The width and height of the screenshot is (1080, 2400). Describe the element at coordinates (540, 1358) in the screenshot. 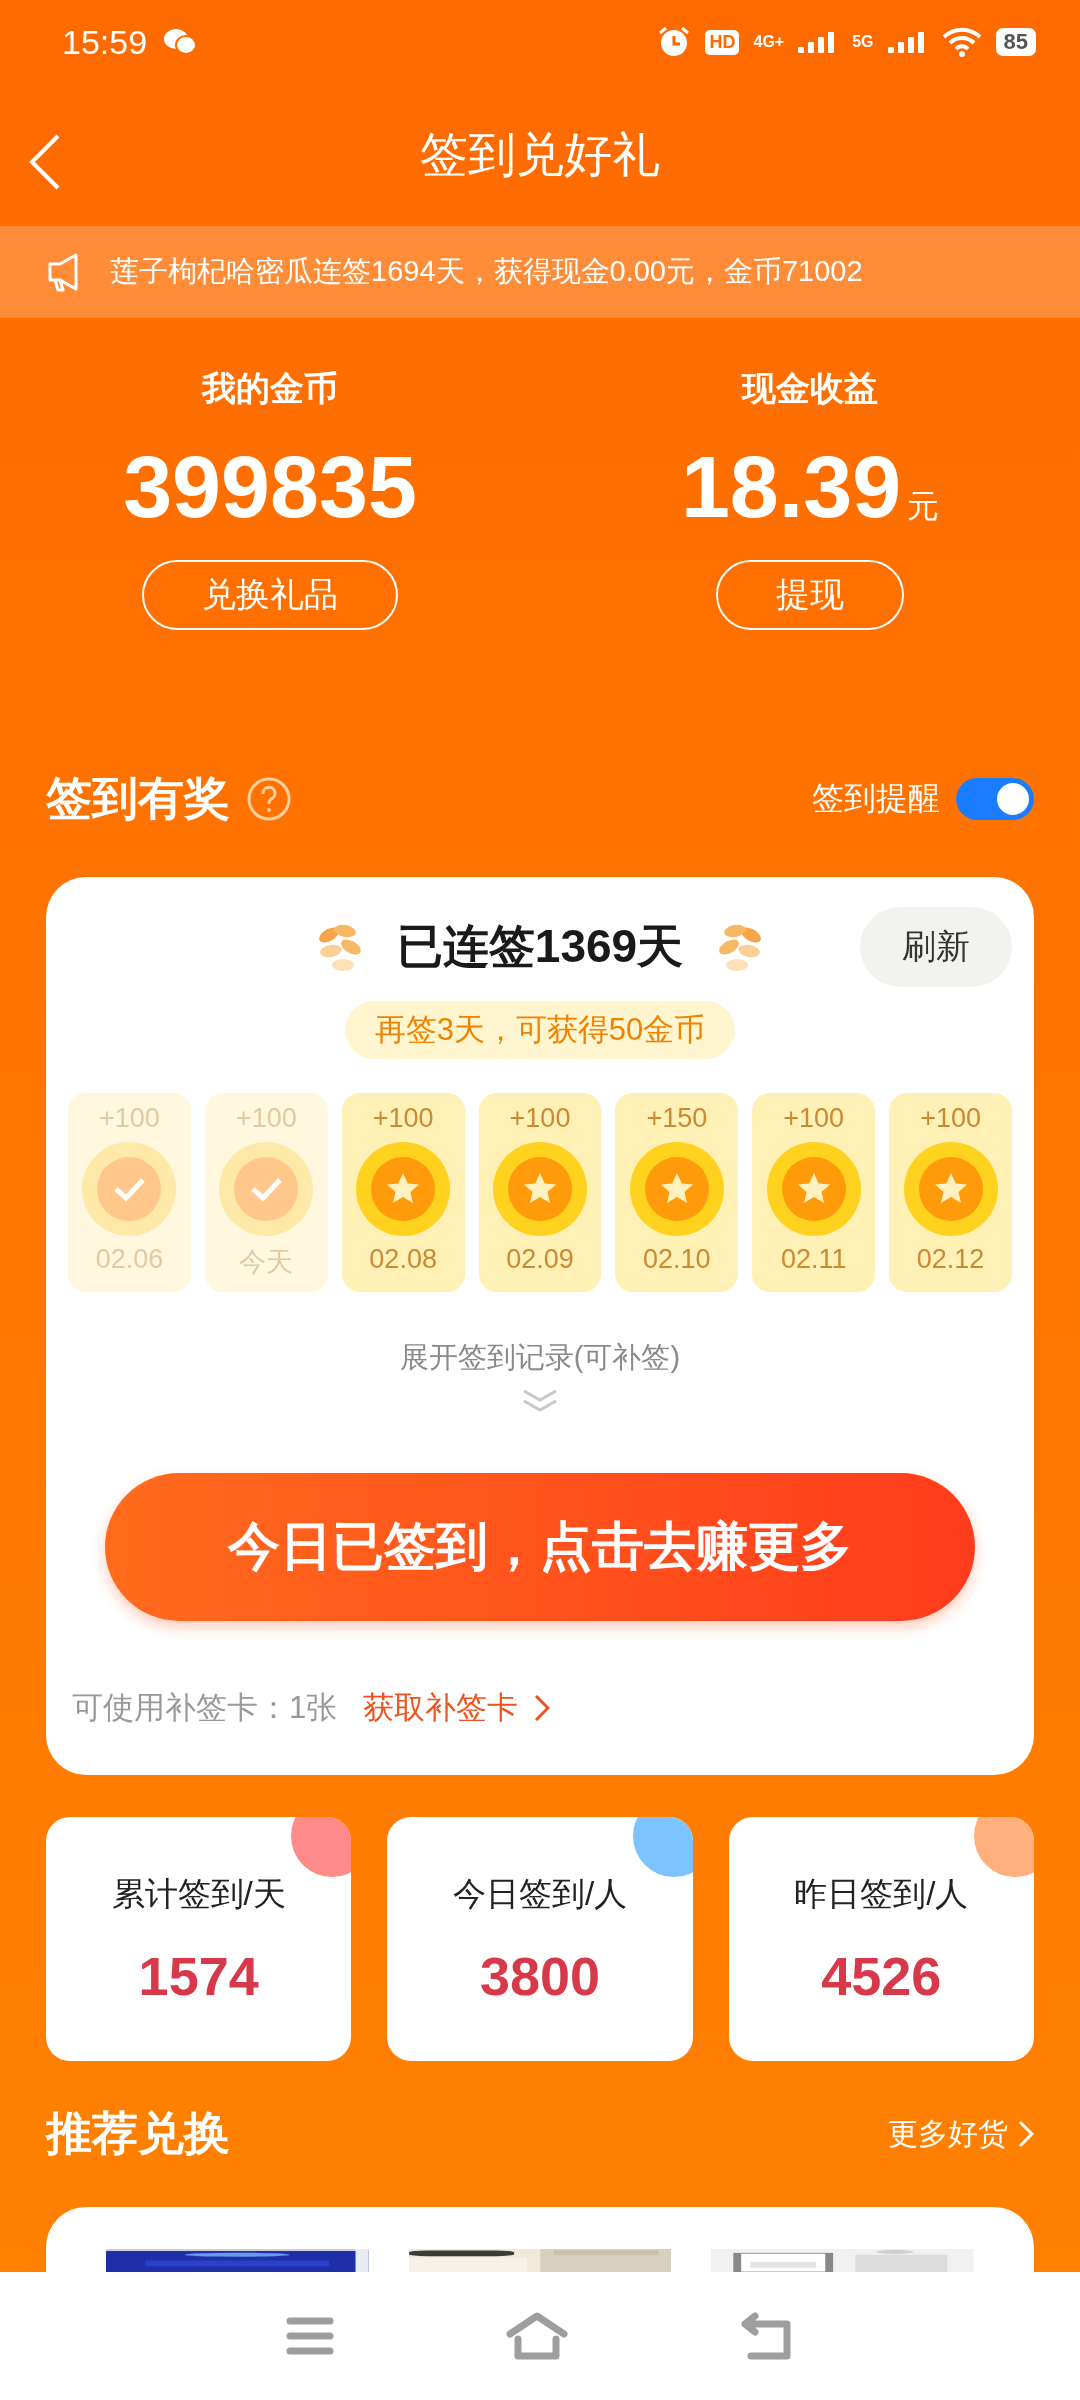

I see `expand-record-link: 展开签到记录(可补签)` at that location.